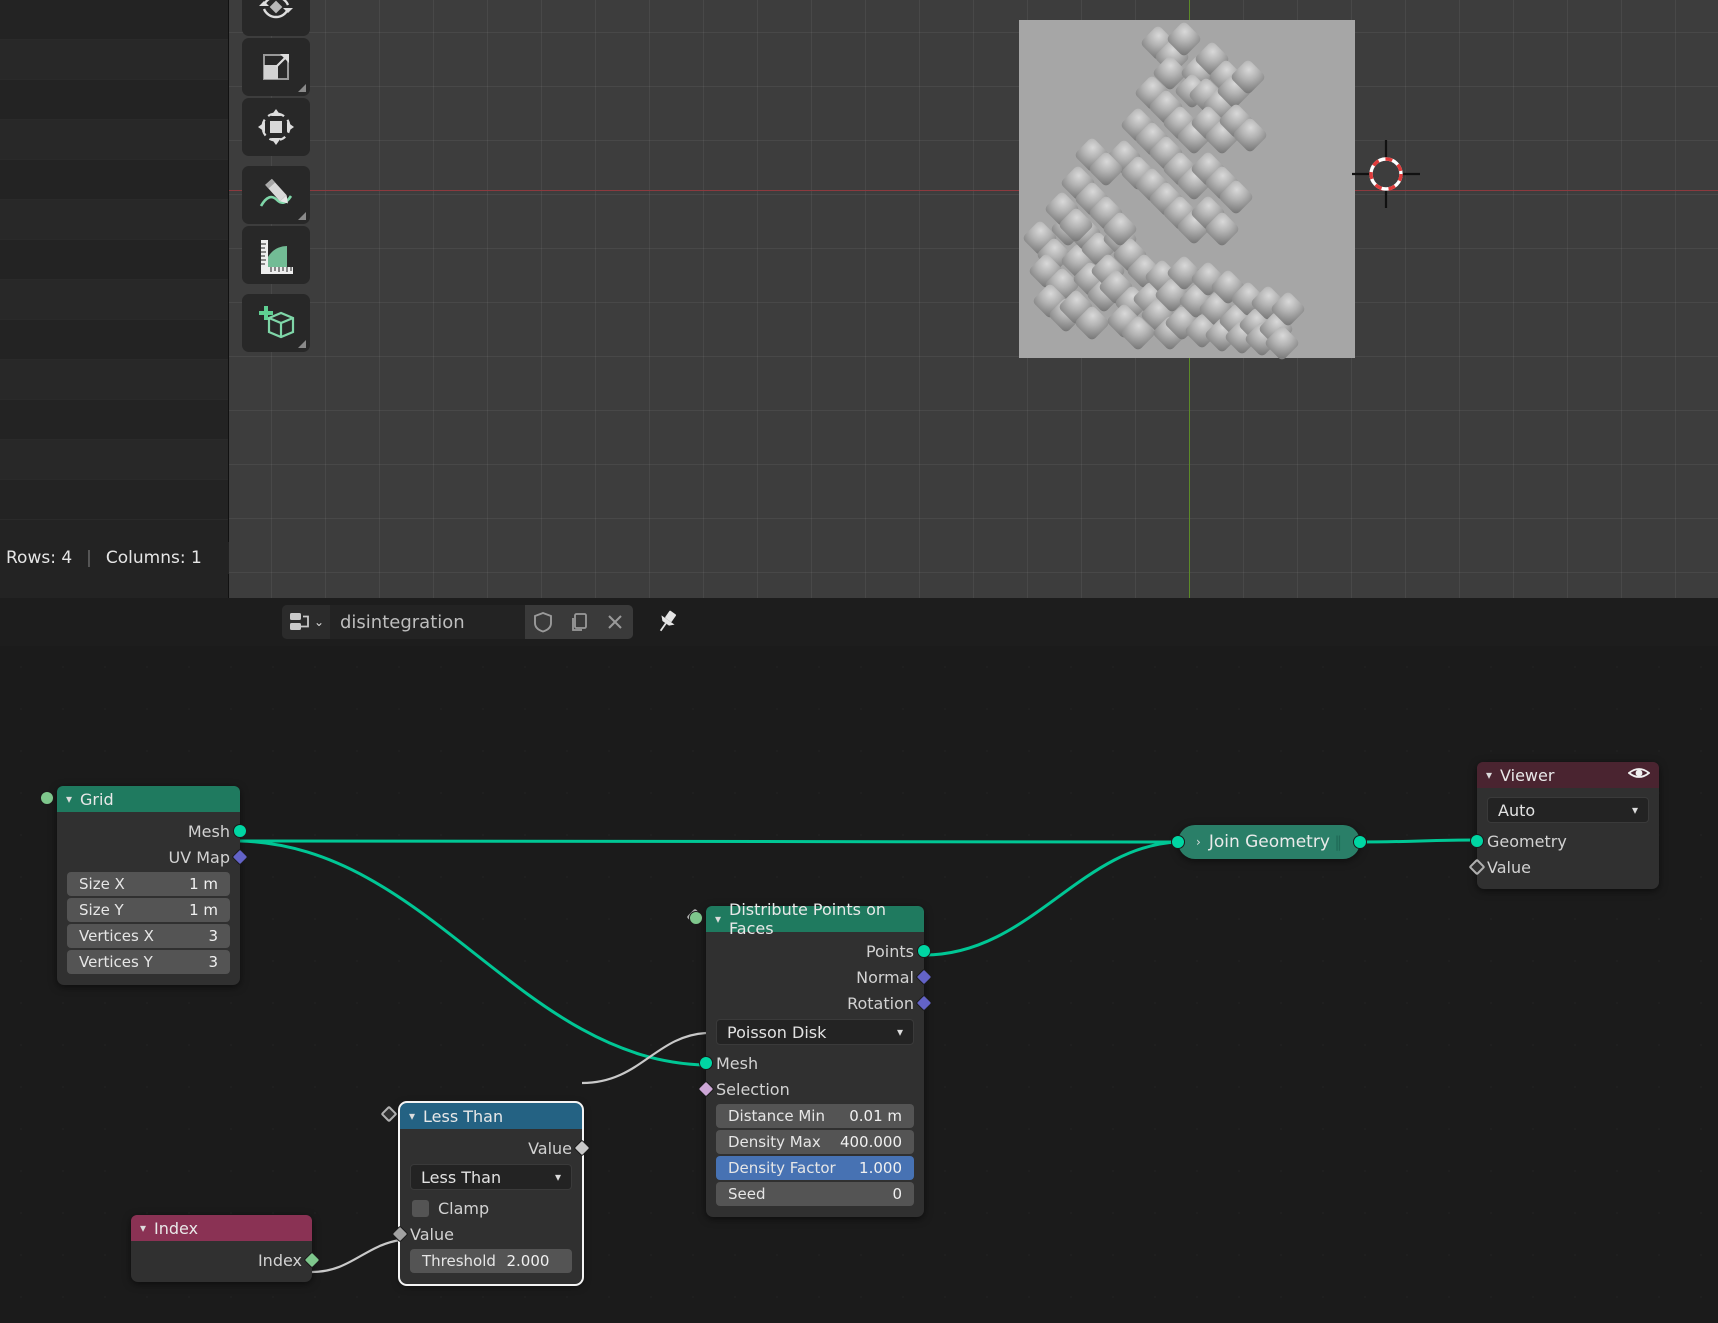  Describe the element at coordinates (276, 195) in the screenshot. I see `annotate-tool-button` at that location.